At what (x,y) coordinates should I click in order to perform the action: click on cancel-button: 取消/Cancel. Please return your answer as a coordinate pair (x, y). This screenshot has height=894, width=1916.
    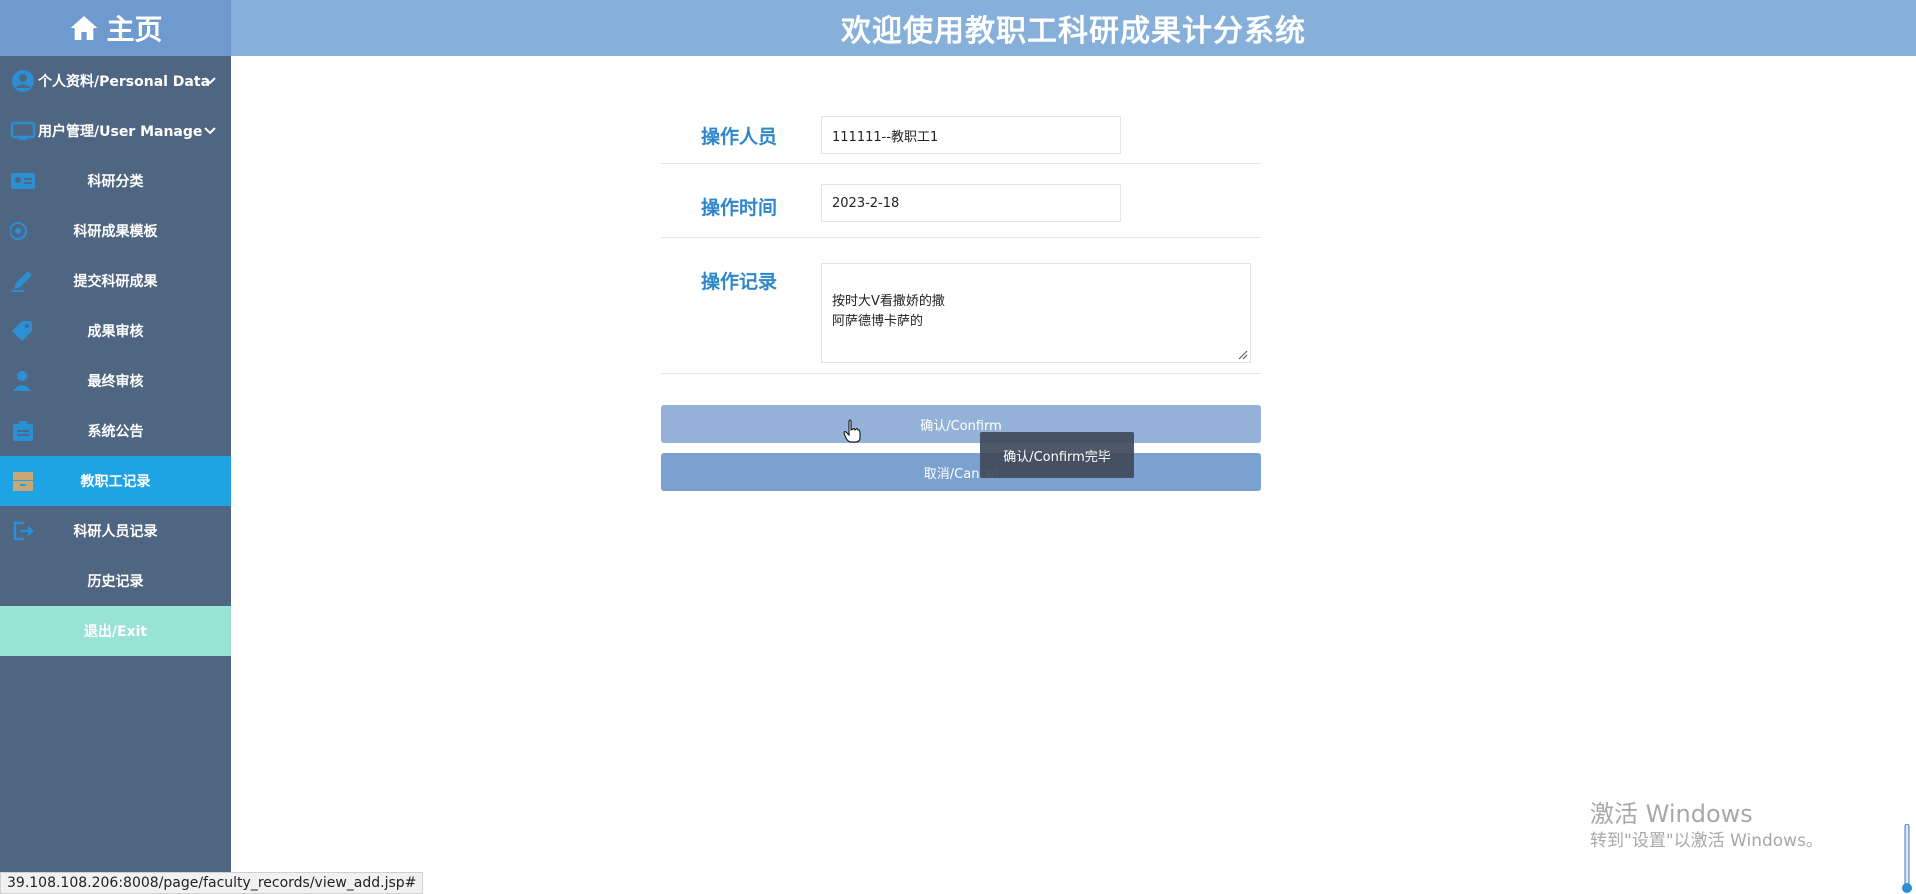
    Looking at the image, I should click on (961, 472).